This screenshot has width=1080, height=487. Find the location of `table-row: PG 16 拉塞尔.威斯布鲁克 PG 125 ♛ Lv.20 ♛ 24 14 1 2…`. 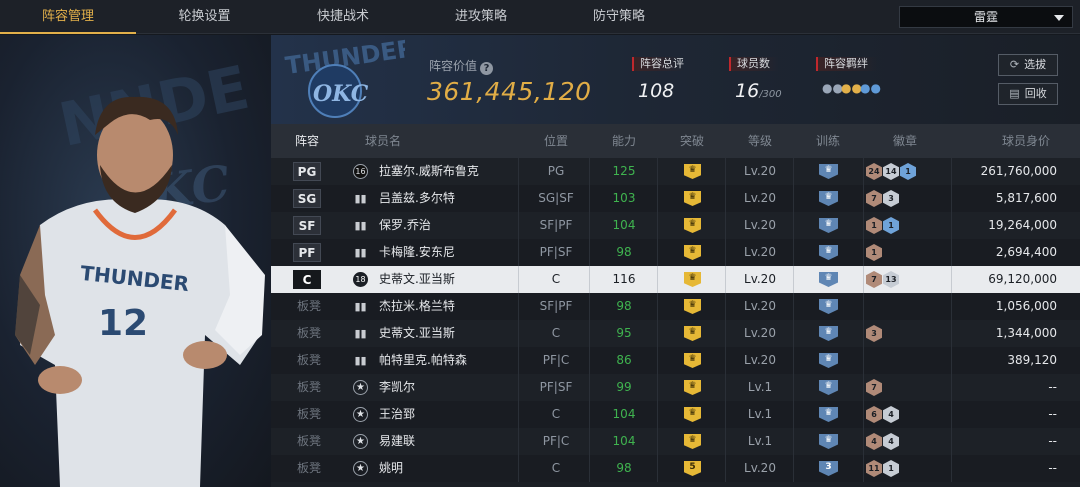

table-row: PG 16 拉塞尔.威斯布鲁克 PG 125 ♛ Lv.20 ♛ 24 14 1 2… is located at coordinates (675, 171).